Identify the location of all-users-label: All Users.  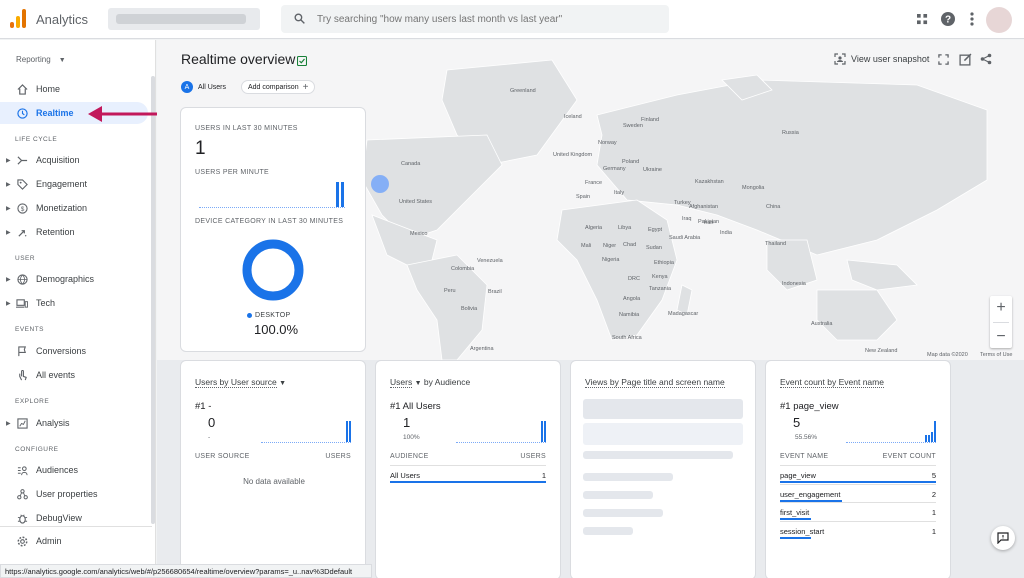
(212, 87).